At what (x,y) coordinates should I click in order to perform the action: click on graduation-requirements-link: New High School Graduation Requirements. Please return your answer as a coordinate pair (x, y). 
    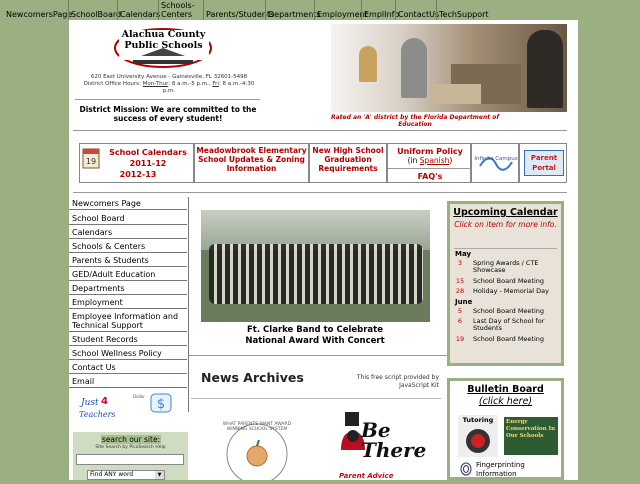
    Looking at the image, I should click on (348, 163).